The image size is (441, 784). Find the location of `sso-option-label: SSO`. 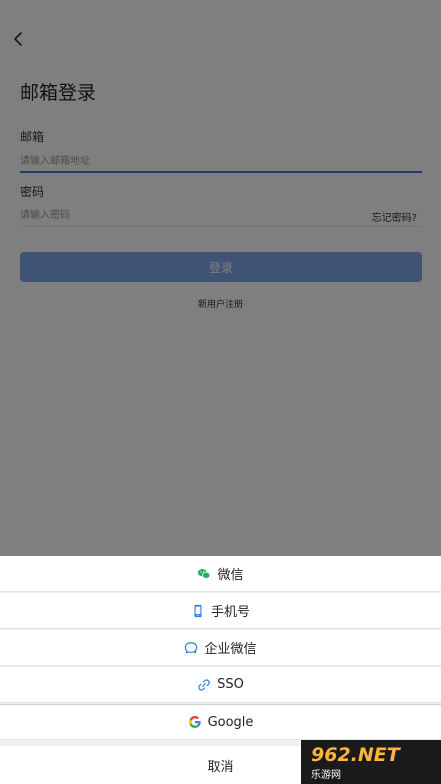

sso-option-label: SSO is located at coordinates (230, 684).